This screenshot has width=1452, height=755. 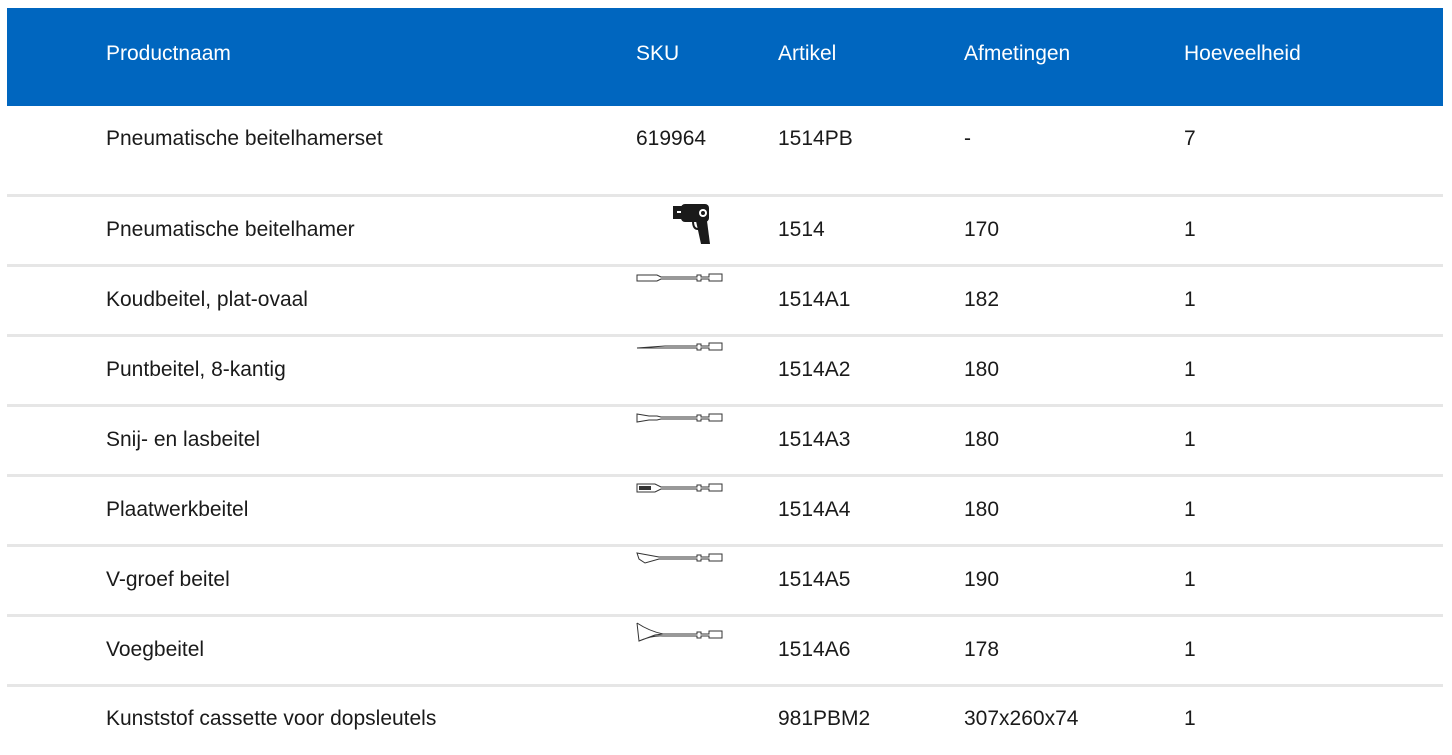 I want to click on product-artikel: 1514, so click(x=801, y=229).